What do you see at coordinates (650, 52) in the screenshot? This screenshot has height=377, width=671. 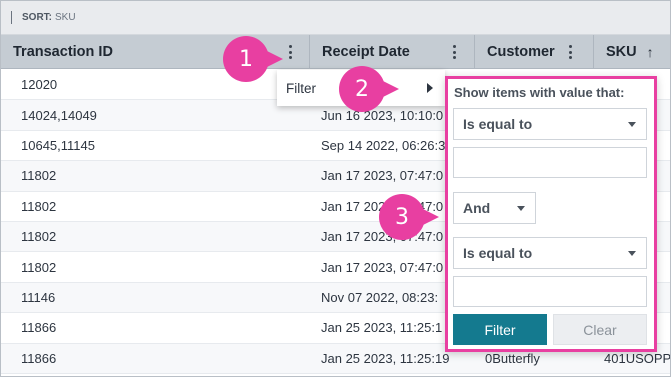 I see `arrow-up-icon: ↑` at bounding box center [650, 52].